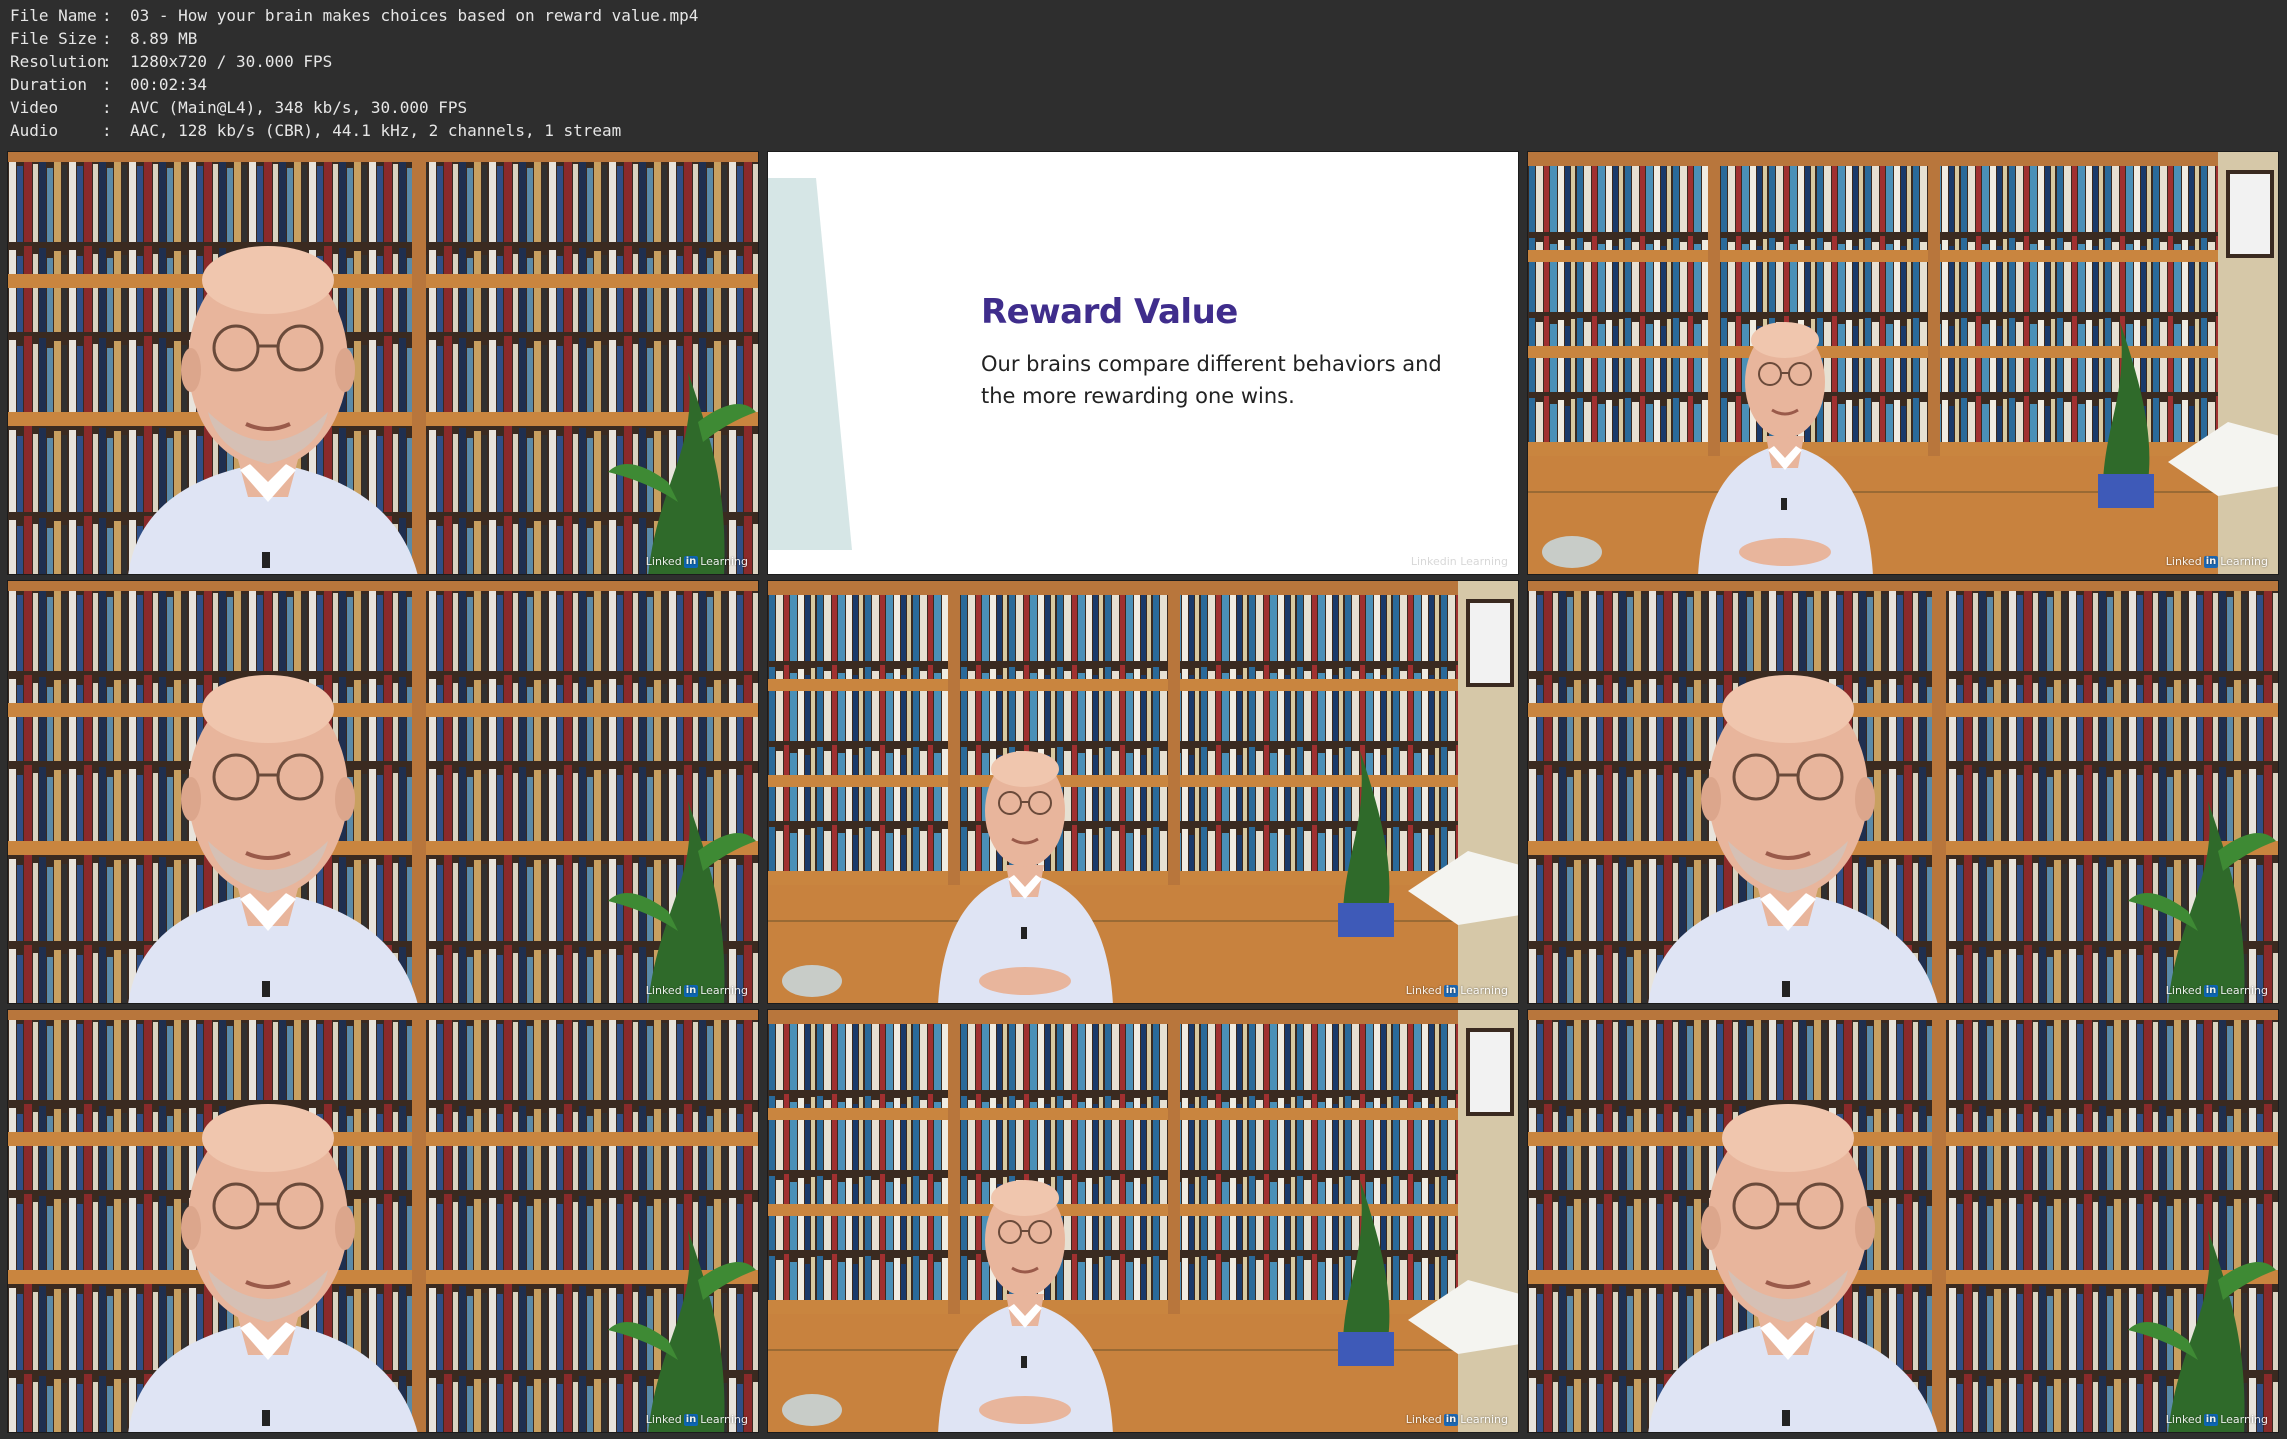 This screenshot has height=1439, width=2287. Describe the element at coordinates (49, 84) in the screenshot. I see `info-label: Duration` at that location.